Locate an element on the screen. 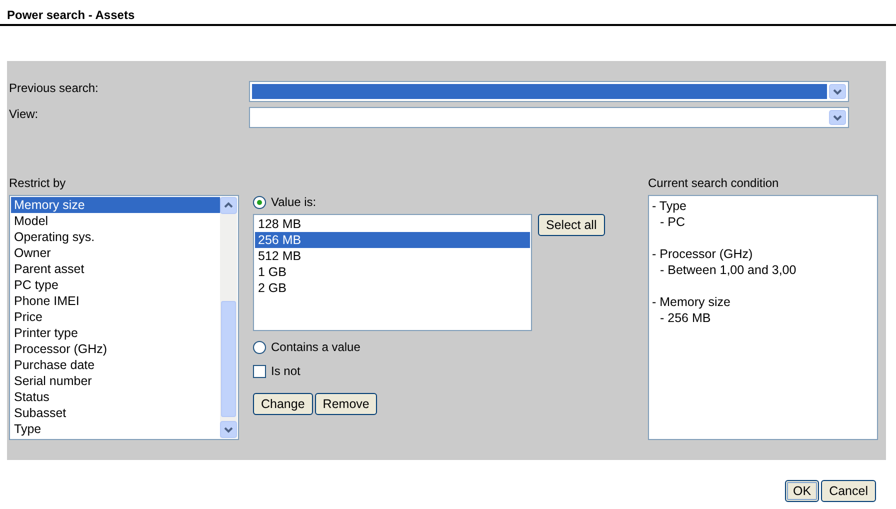 The image size is (896, 509). dialog-button: Cancel is located at coordinates (848, 491).